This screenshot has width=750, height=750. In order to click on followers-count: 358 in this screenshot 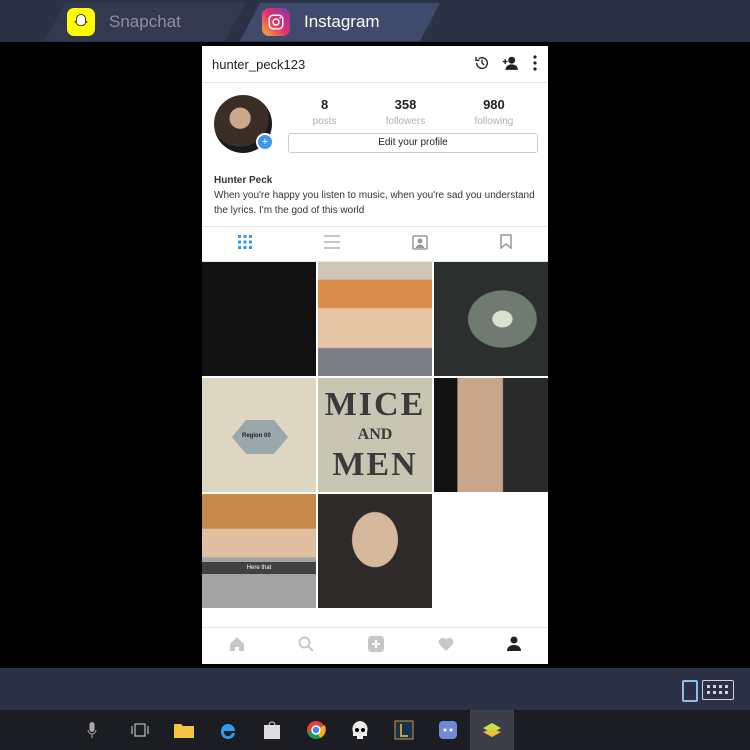, I will do `click(405, 104)`.